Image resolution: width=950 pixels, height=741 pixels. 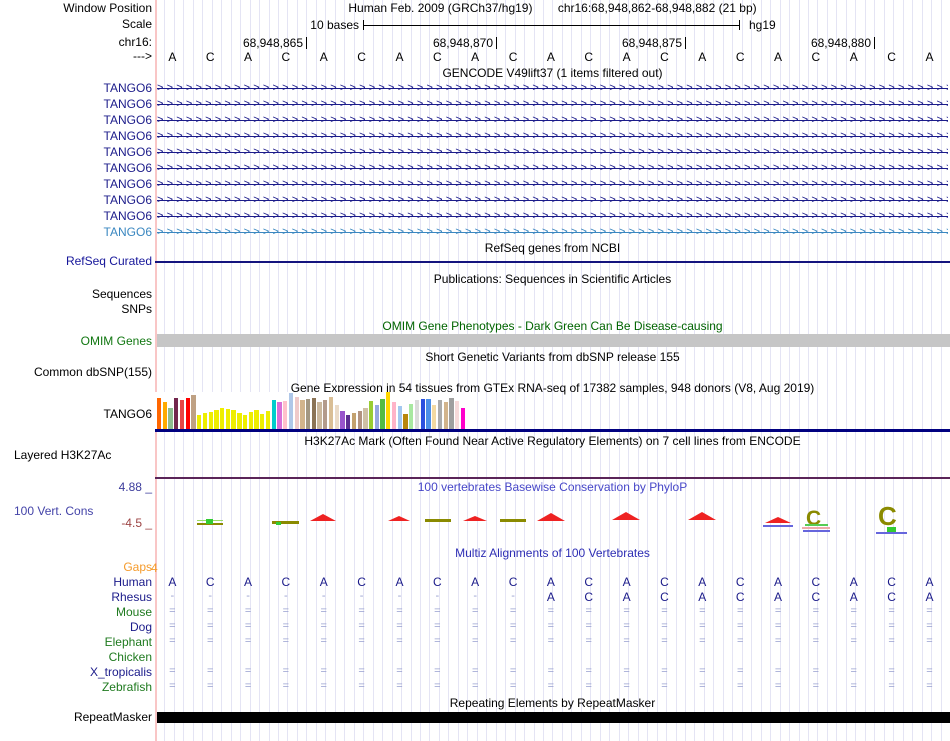 I want to click on refseq-track-title: RefSeq genes from NCBI, so click(x=552, y=248).